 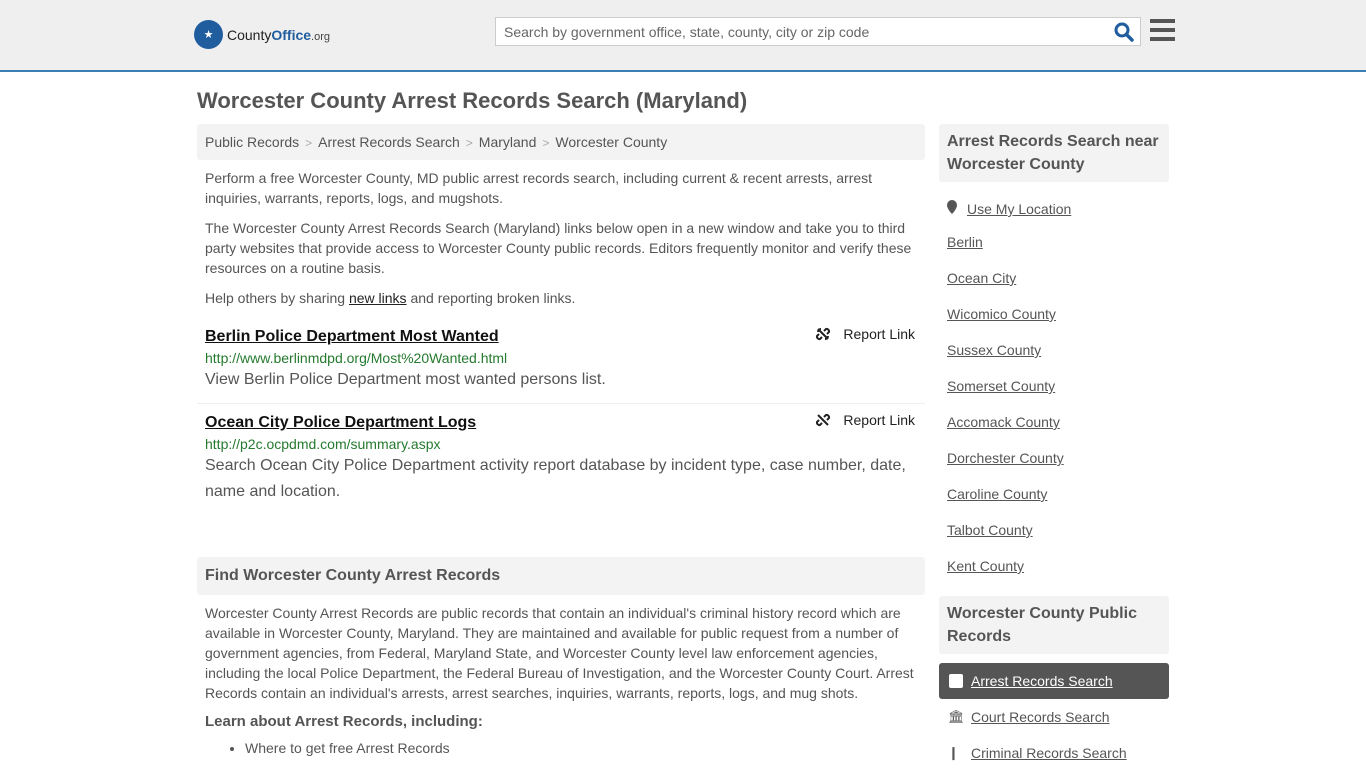 I want to click on sidebar-item-label: Court Records Search, so click(x=1040, y=717).